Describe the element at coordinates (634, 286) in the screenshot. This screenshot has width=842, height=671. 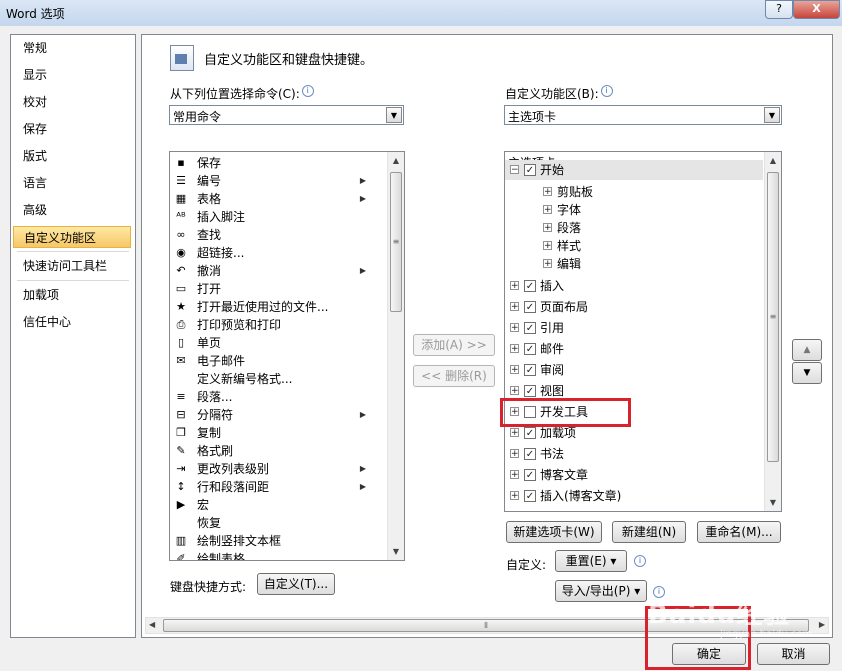
I see `ribbon-tab-item: + ✓ 插入` at that location.